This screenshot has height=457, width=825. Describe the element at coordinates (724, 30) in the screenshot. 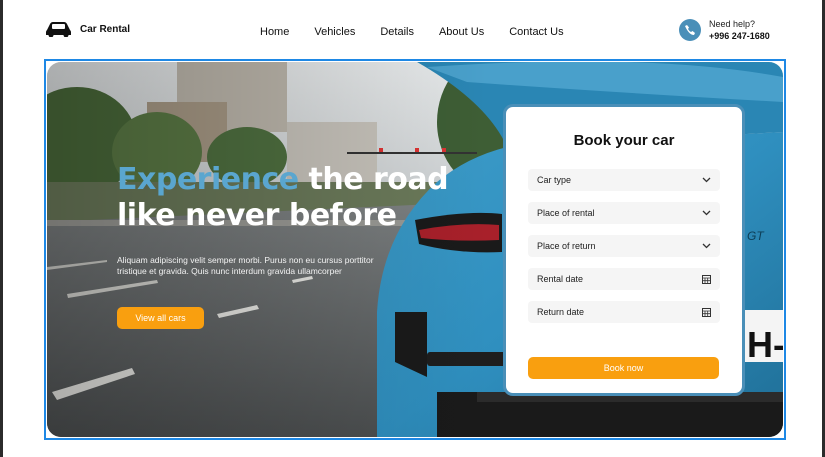

I see `help-contact: Need help? +996 247-1680` at that location.